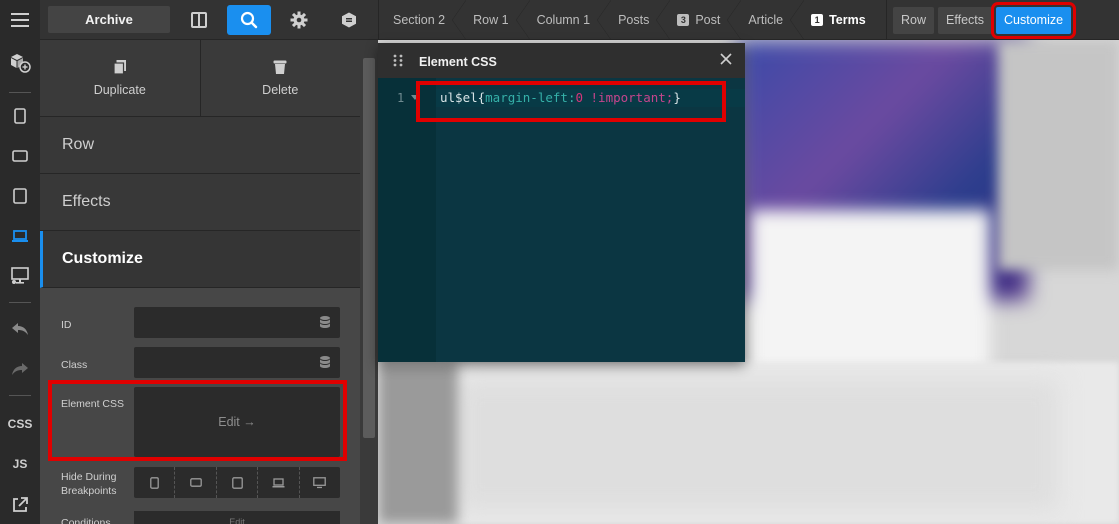 Image resolution: width=1119 pixels, height=524 pixels. What do you see at coordinates (88, 484) in the screenshot?
I see `hide-breakpoints-label: Hide During Breakpoints` at bounding box center [88, 484].